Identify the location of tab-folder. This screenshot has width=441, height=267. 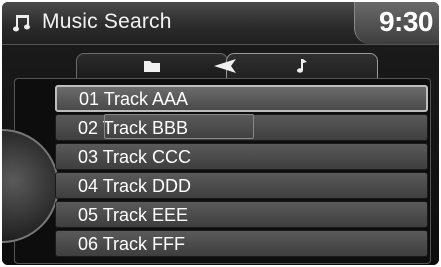
(152, 65).